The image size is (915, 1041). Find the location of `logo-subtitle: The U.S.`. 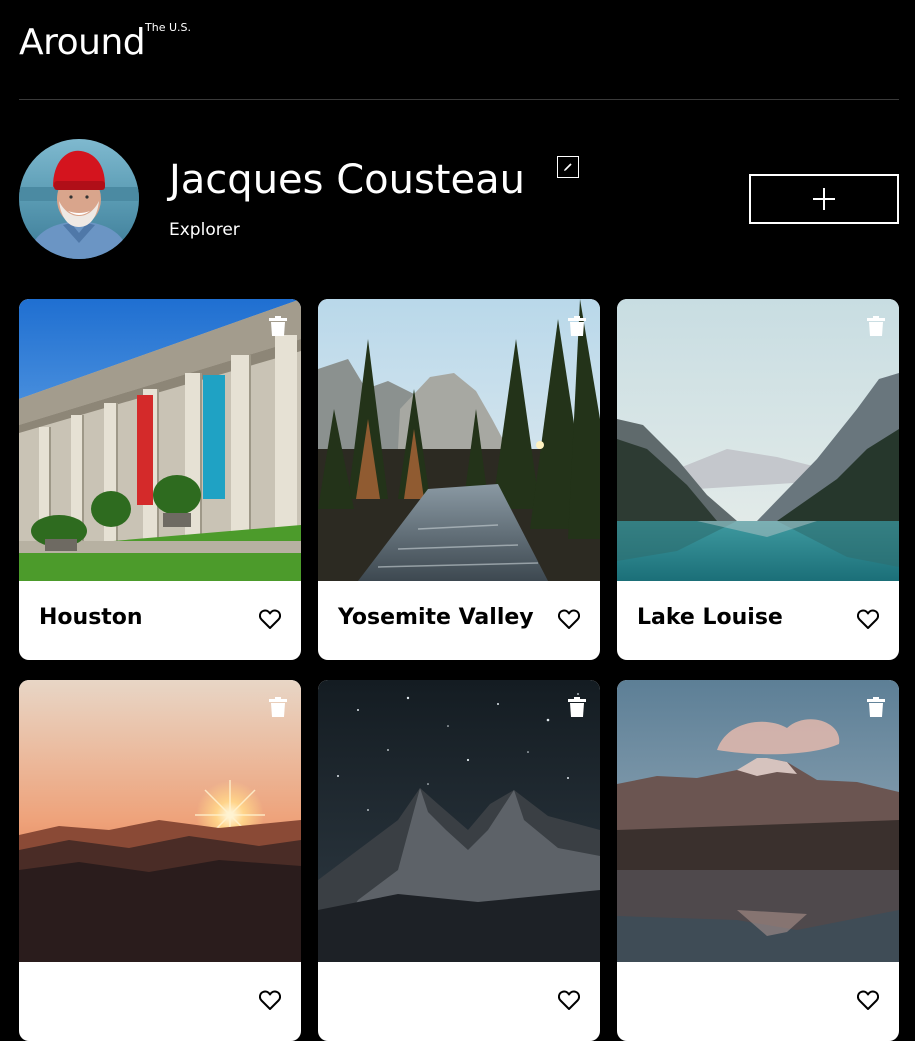

logo-subtitle: The U.S. is located at coordinates (168, 27).